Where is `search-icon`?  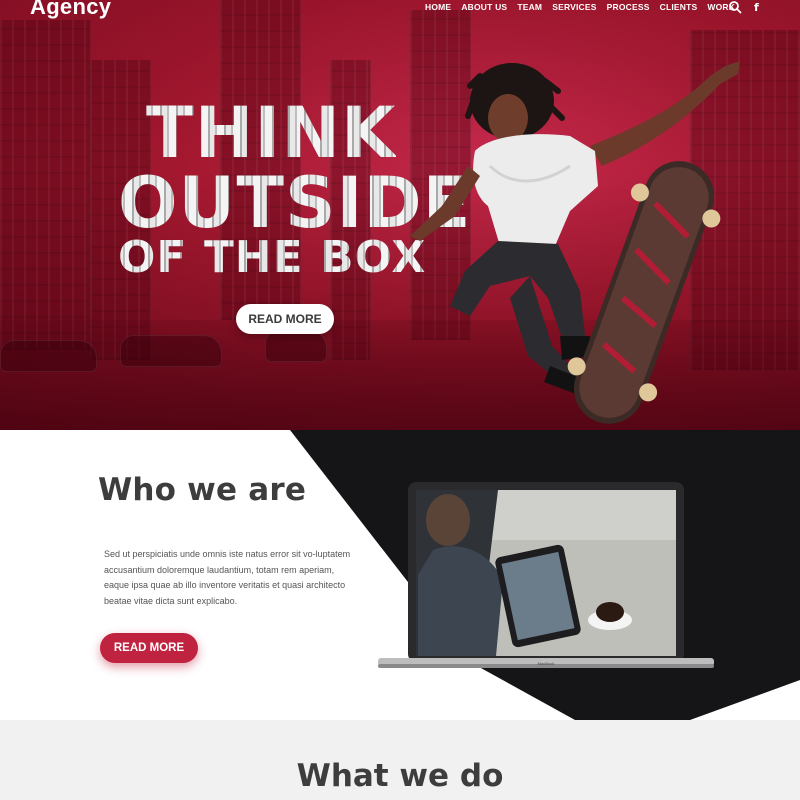
search-icon is located at coordinates (735, 7).